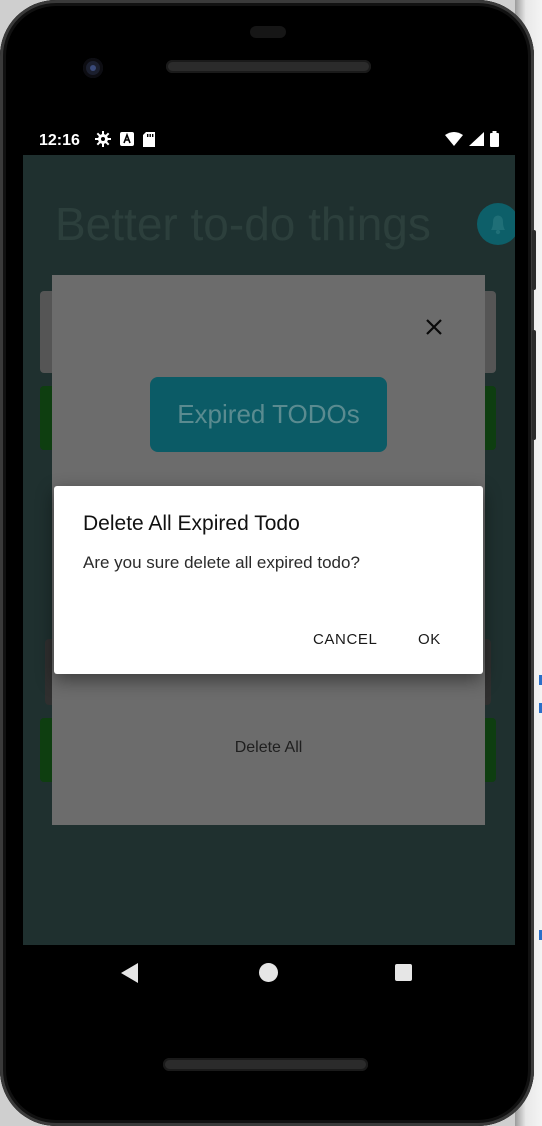  What do you see at coordinates (243, 224) in the screenshot?
I see `app-title: Better to-do things` at bounding box center [243, 224].